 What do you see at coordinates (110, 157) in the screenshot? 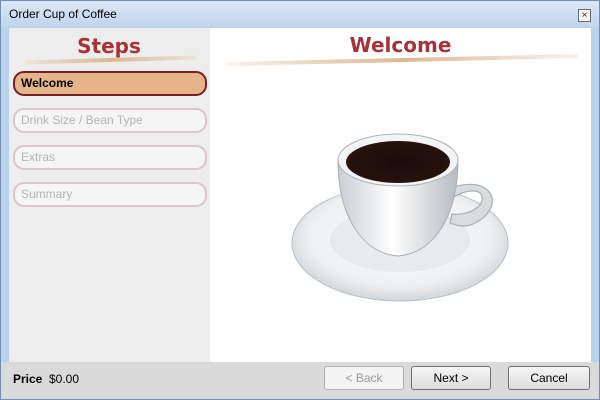
I see `step-extras: Extras` at bounding box center [110, 157].